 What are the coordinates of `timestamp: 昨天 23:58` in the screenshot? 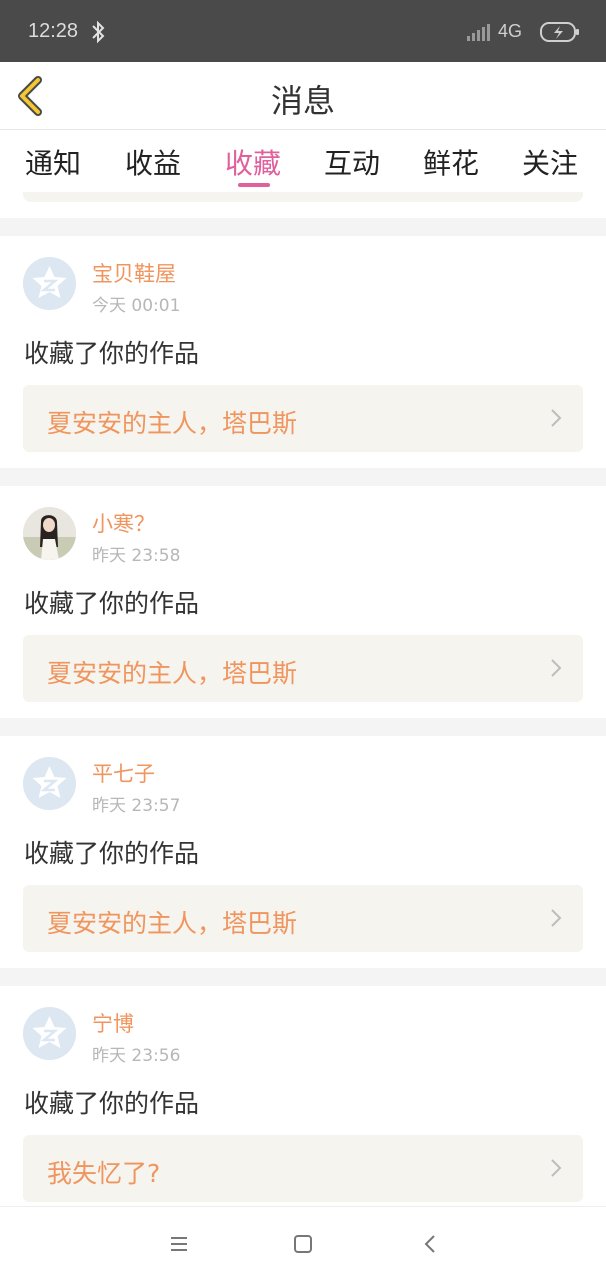 It's located at (136, 556).